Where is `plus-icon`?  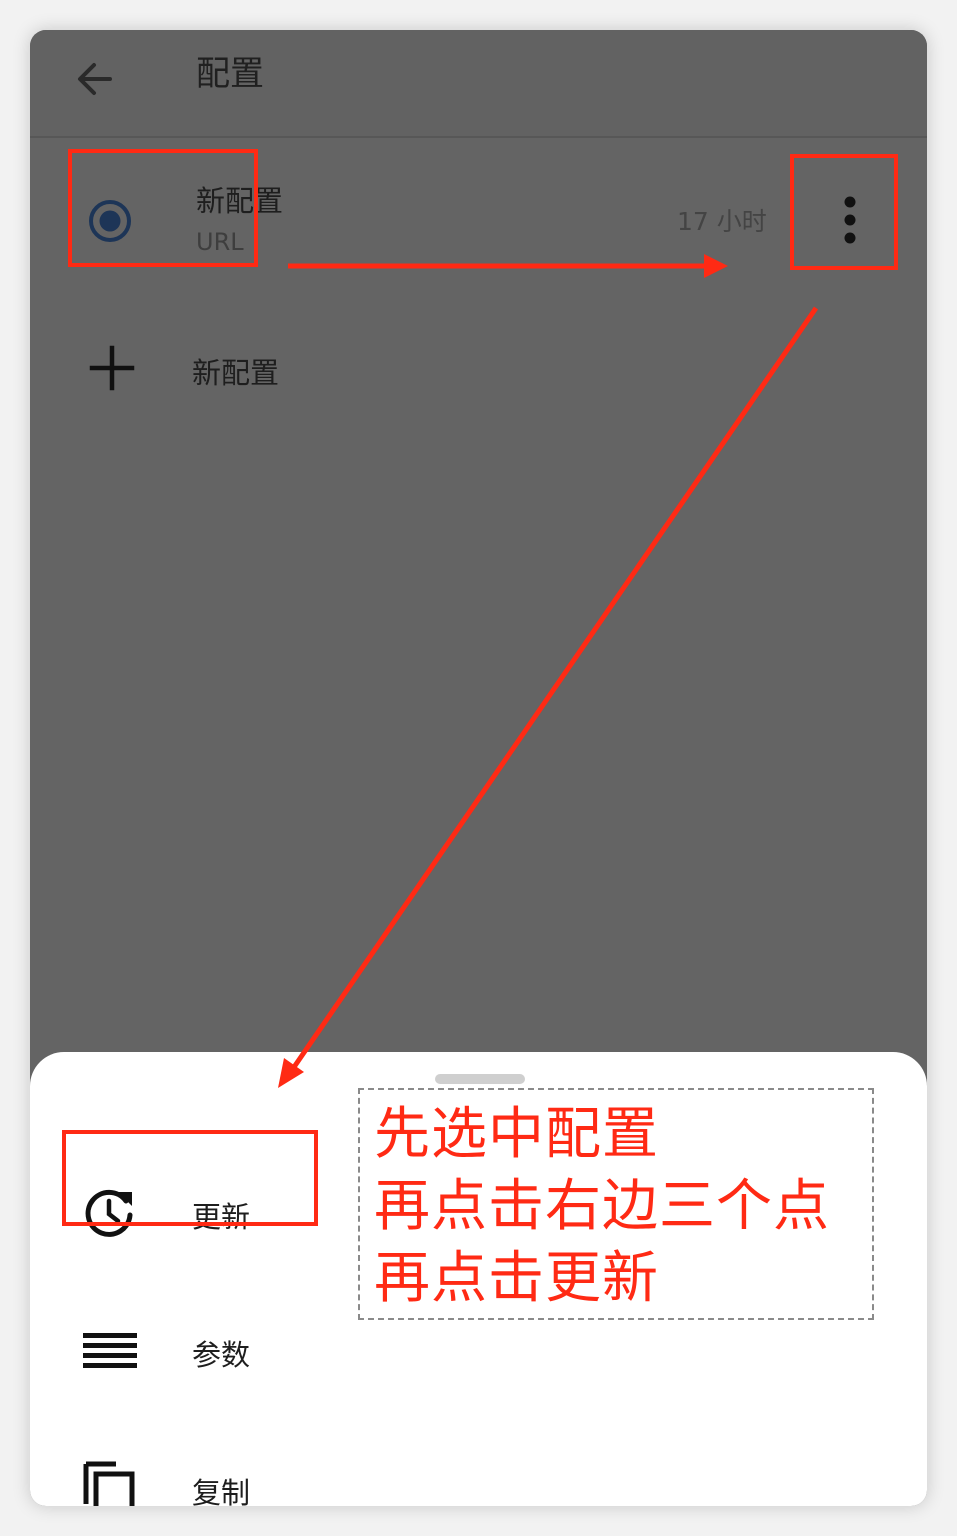
plus-icon is located at coordinates (112, 368).